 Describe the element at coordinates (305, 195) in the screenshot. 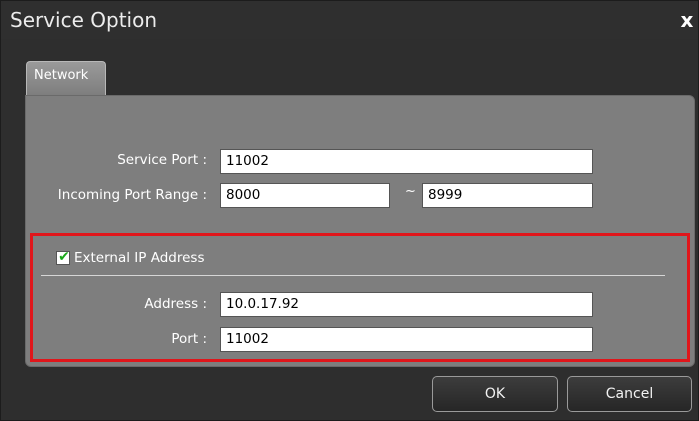

I see `incoming-port-range-from-input: 8000` at that location.